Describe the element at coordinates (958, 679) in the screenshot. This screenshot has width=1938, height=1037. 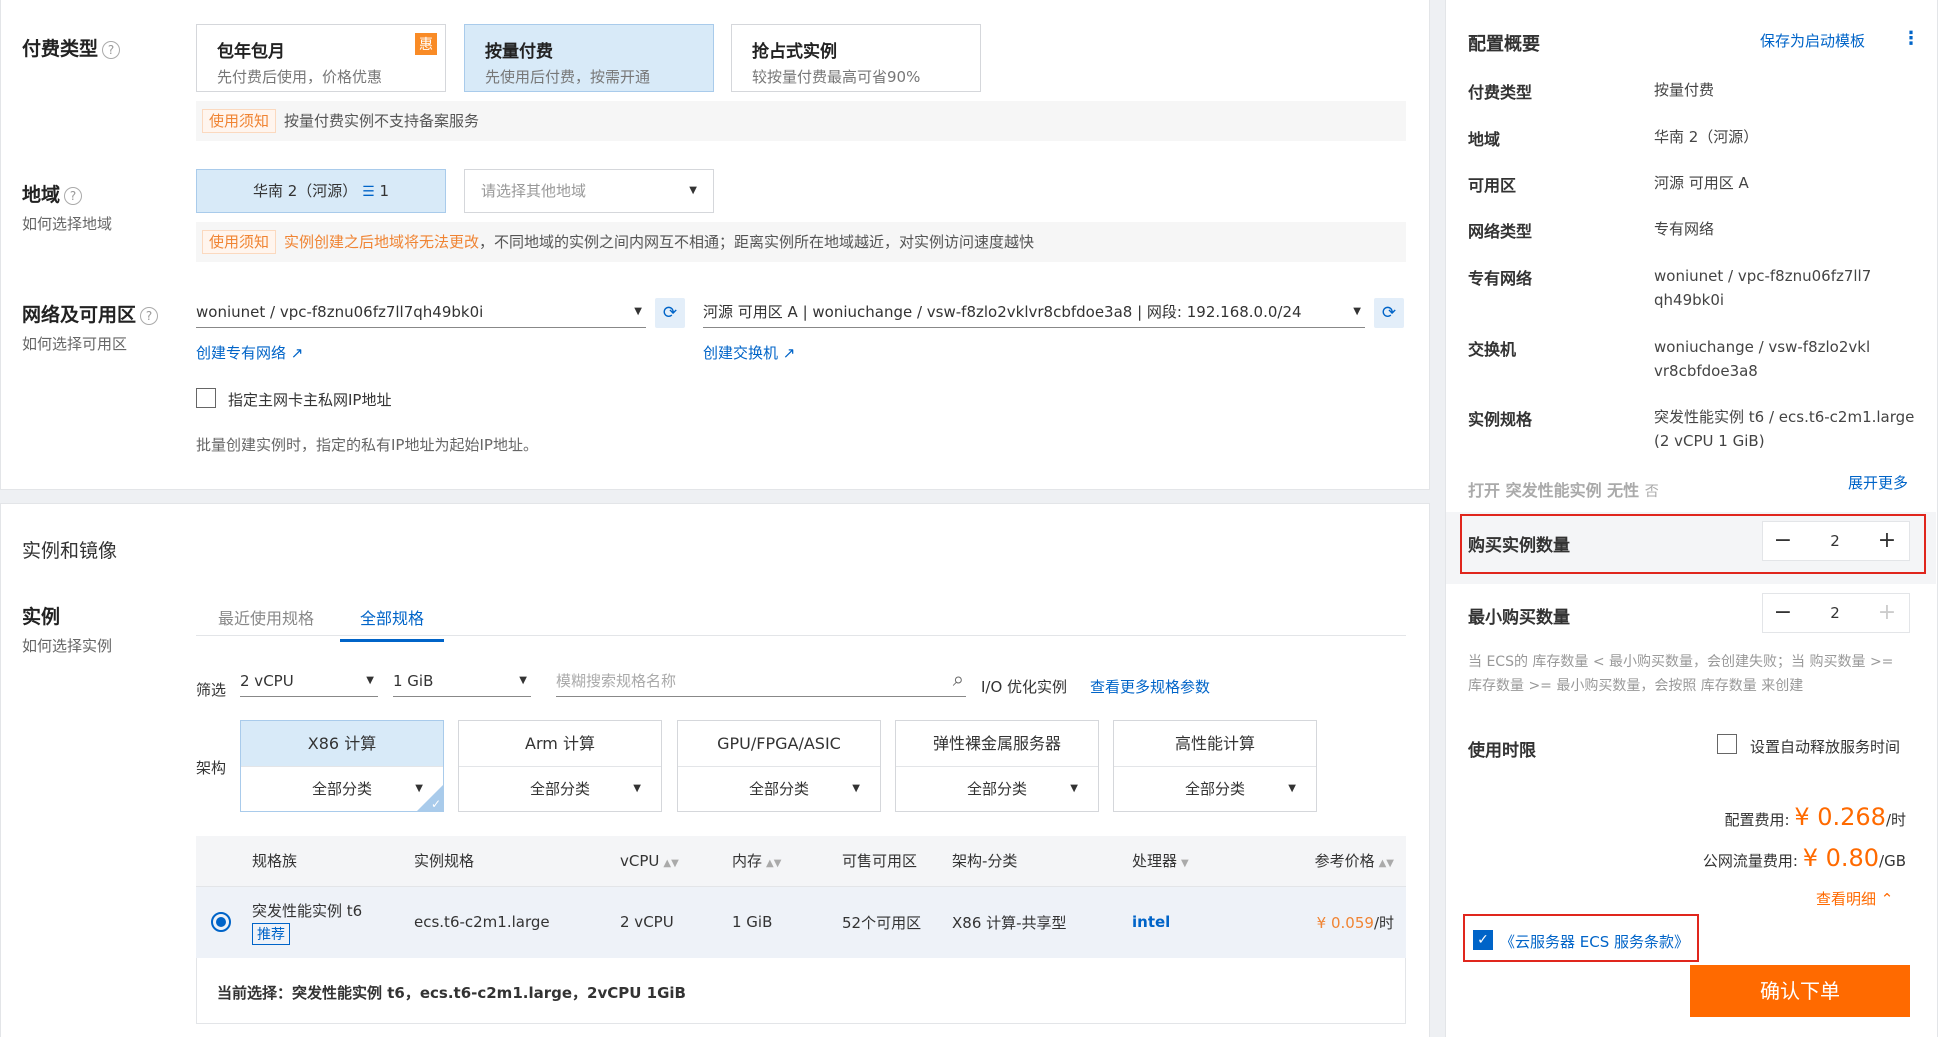
I see `search-icon: ⌕` at that location.